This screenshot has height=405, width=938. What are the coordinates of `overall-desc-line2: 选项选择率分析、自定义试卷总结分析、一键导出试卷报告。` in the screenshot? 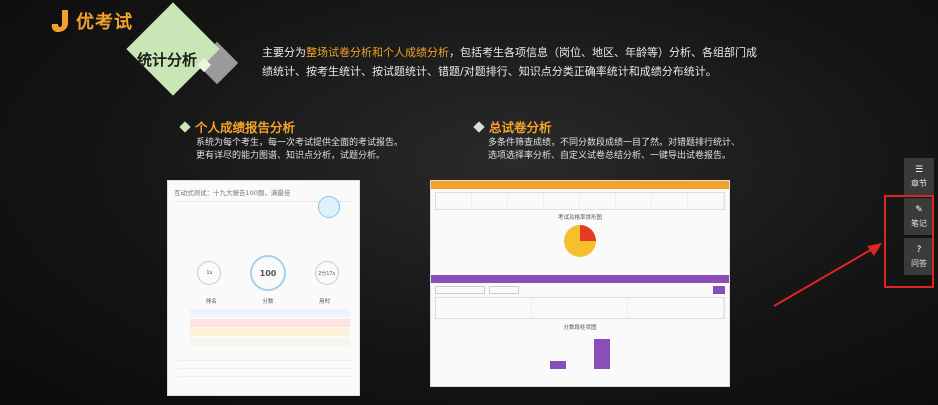 It's located at (610, 156).